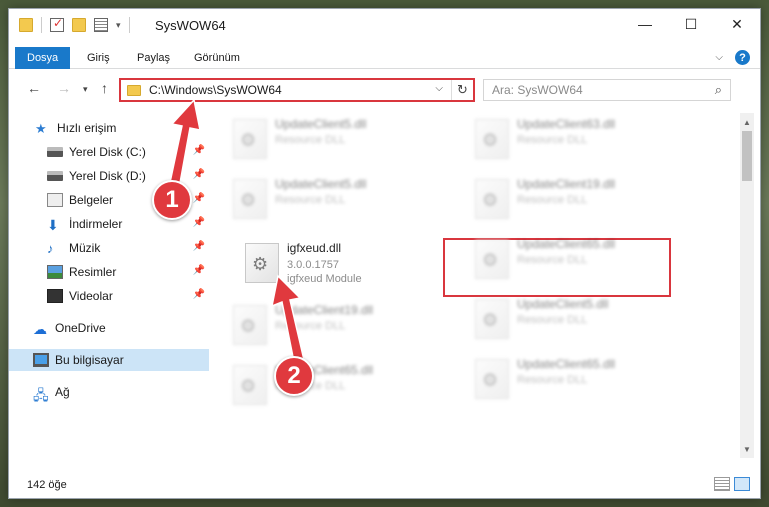 The height and width of the screenshot is (507, 769). What do you see at coordinates (215, 90) in the screenshot?
I see `address-path: C:\Windows\SysWOW64` at bounding box center [215, 90].